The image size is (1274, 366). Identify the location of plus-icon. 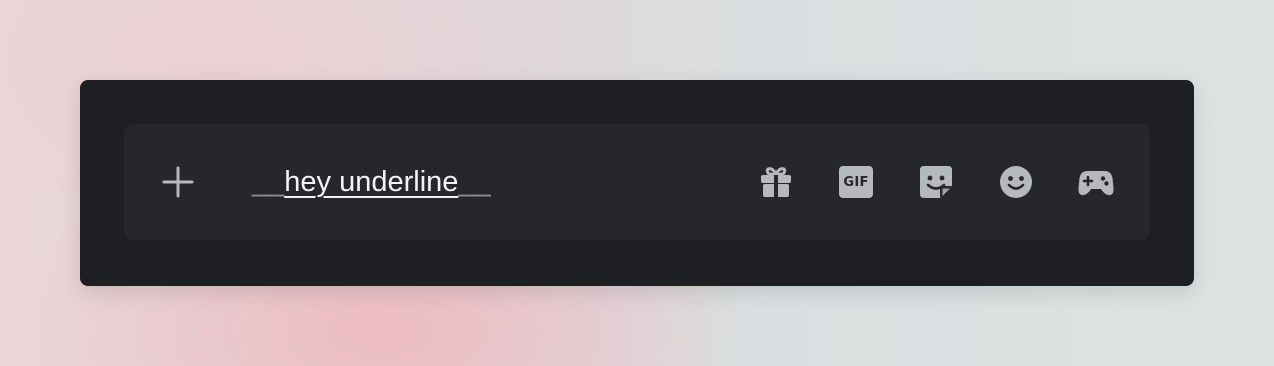
(178, 182).